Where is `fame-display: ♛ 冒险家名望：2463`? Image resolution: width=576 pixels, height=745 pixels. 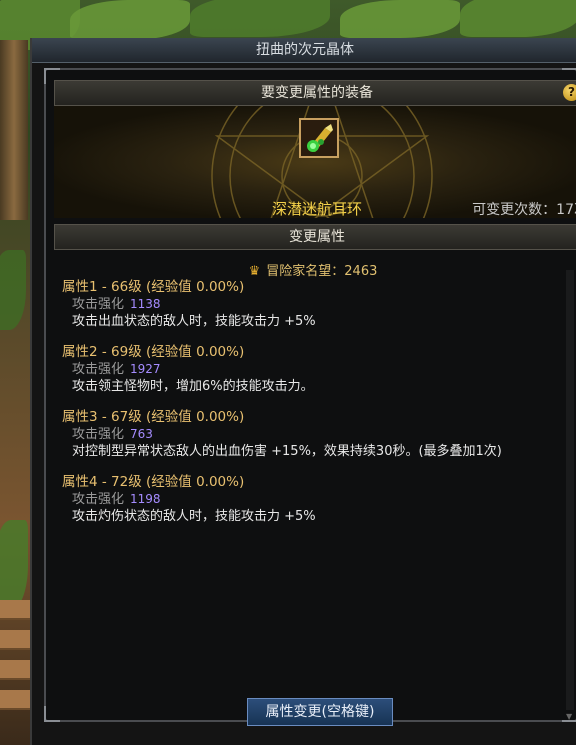
fame-display: ♛ 冒险家名望：2463 is located at coordinates (311, 269).